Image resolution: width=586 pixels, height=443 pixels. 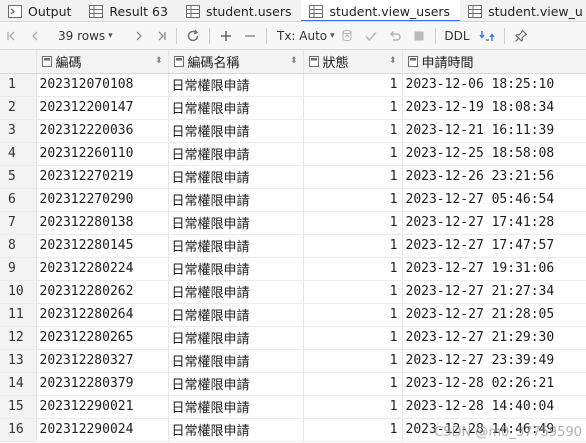 What do you see at coordinates (102, 246) in the screenshot?
I see `code-cell: 202312280145` at bounding box center [102, 246].